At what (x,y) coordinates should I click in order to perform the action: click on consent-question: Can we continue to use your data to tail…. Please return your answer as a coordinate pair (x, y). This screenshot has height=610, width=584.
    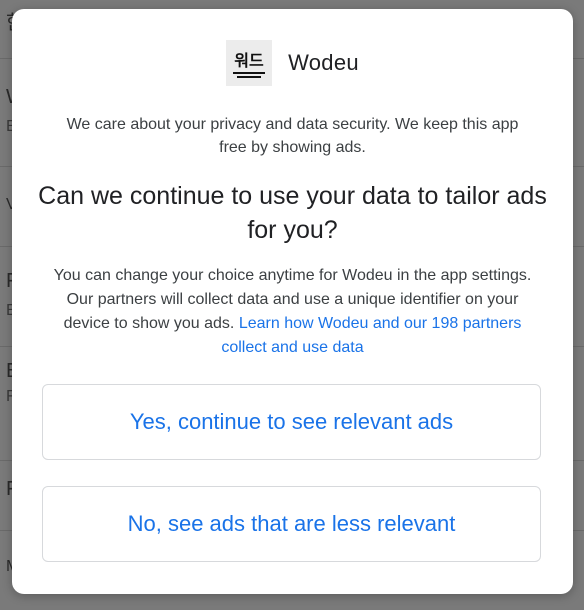
    Looking at the image, I should click on (292, 213).